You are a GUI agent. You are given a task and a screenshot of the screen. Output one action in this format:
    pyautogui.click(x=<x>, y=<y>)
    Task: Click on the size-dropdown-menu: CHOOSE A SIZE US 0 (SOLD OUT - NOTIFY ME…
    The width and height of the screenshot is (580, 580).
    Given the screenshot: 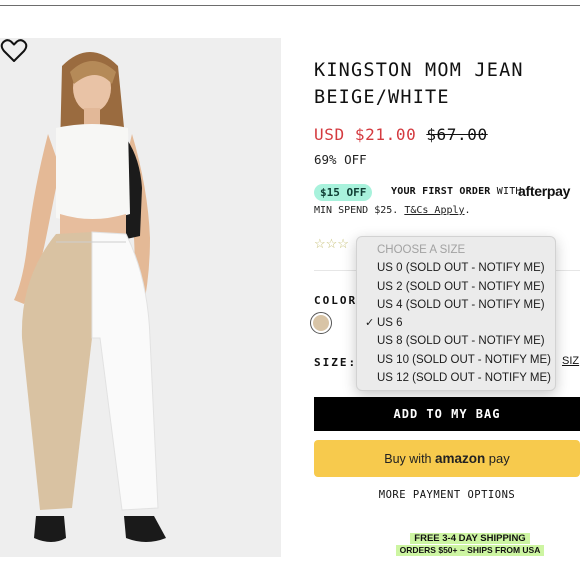 What is the action you would take?
    pyautogui.click(x=456, y=313)
    